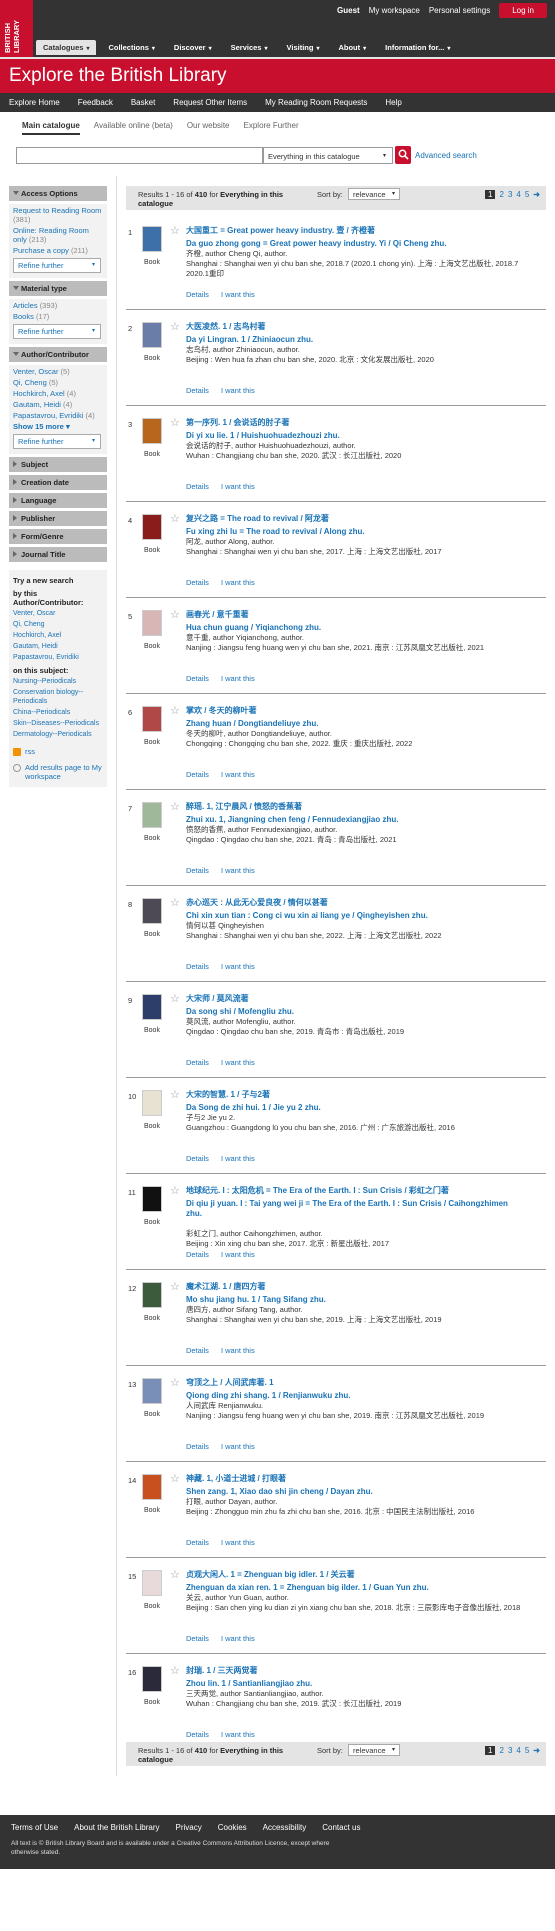 The height and width of the screenshot is (1931, 555). I want to click on facet-item: Books (17), so click(58, 316).